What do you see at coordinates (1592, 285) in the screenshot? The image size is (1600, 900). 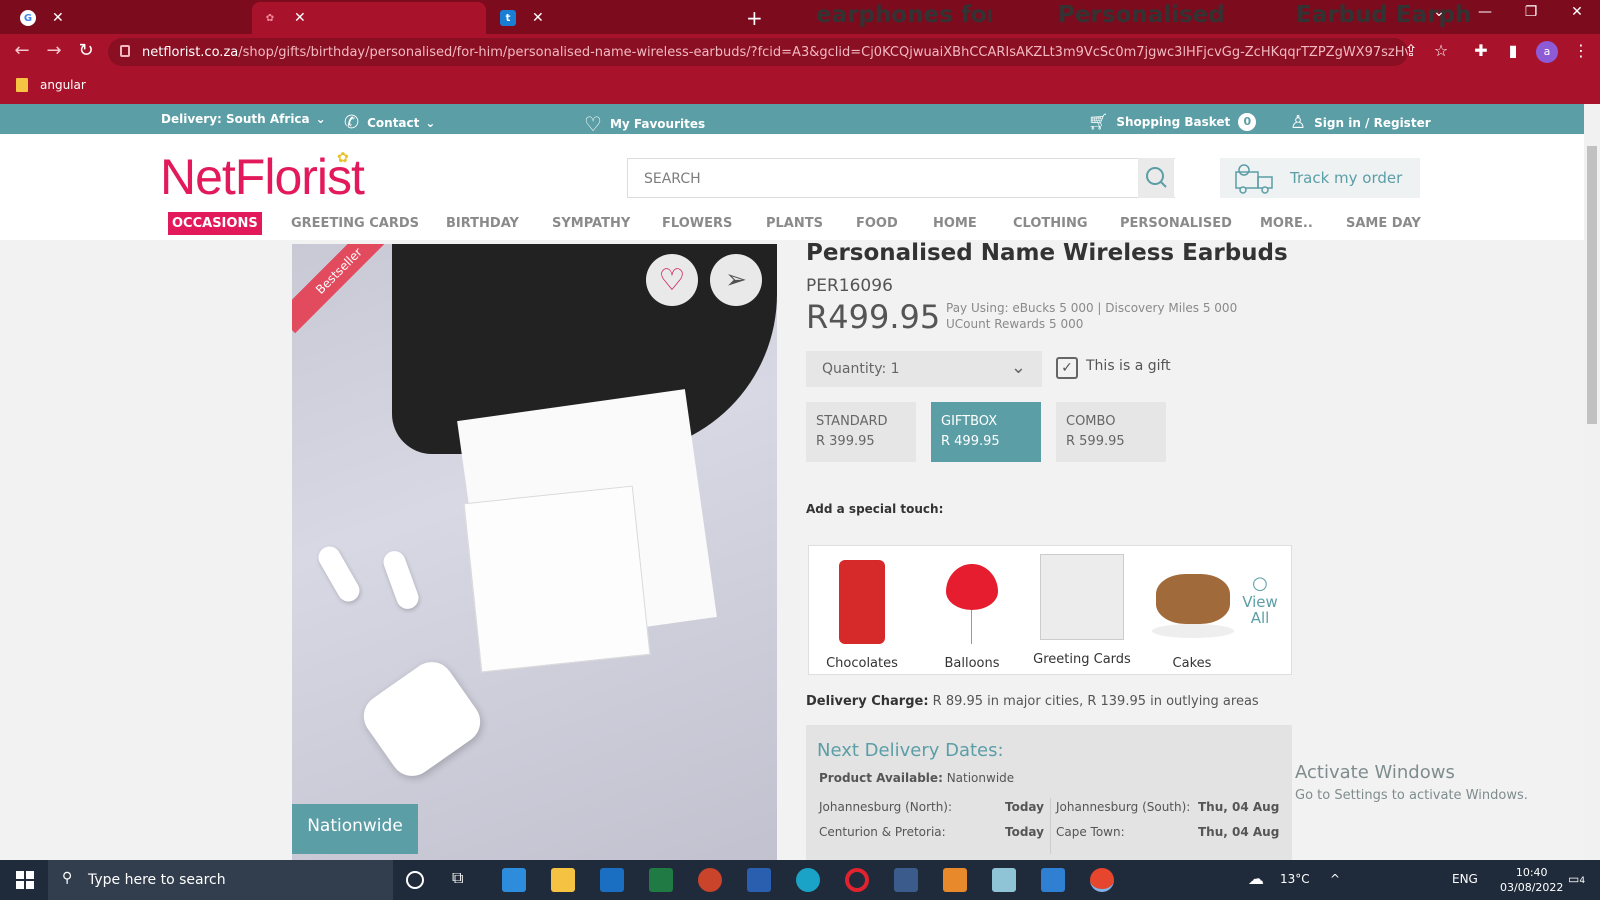 I see `scrollbar-thumb` at bounding box center [1592, 285].